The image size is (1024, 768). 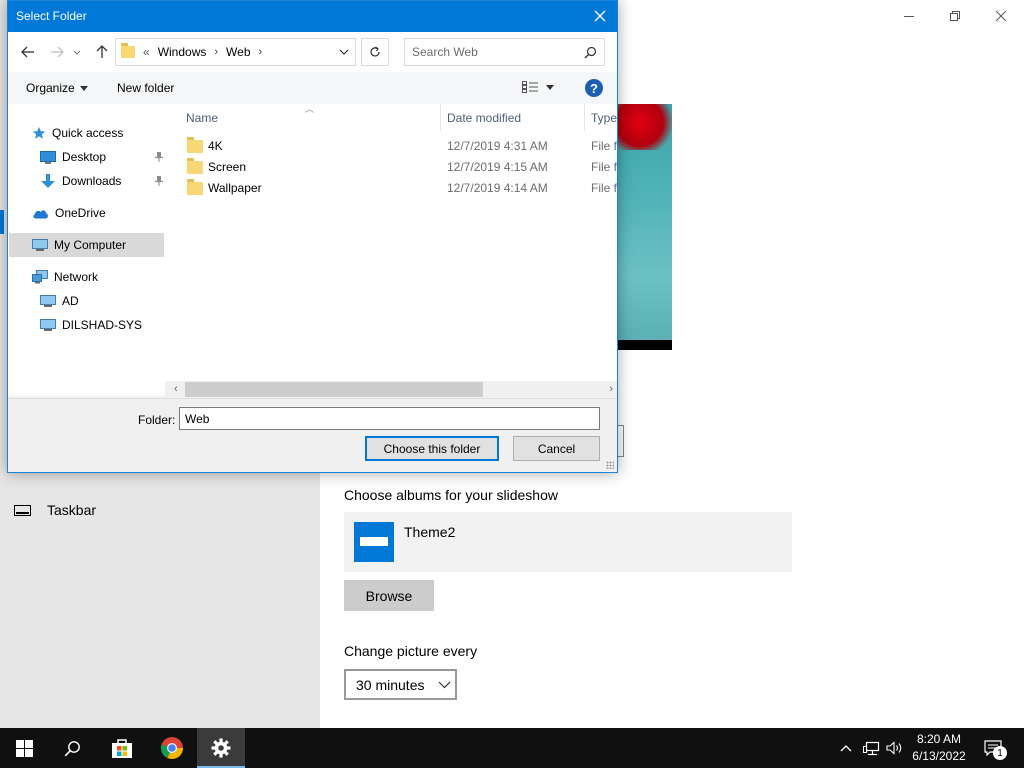 I want to click on scroll-right-icon: ›, so click(x=611, y=389).